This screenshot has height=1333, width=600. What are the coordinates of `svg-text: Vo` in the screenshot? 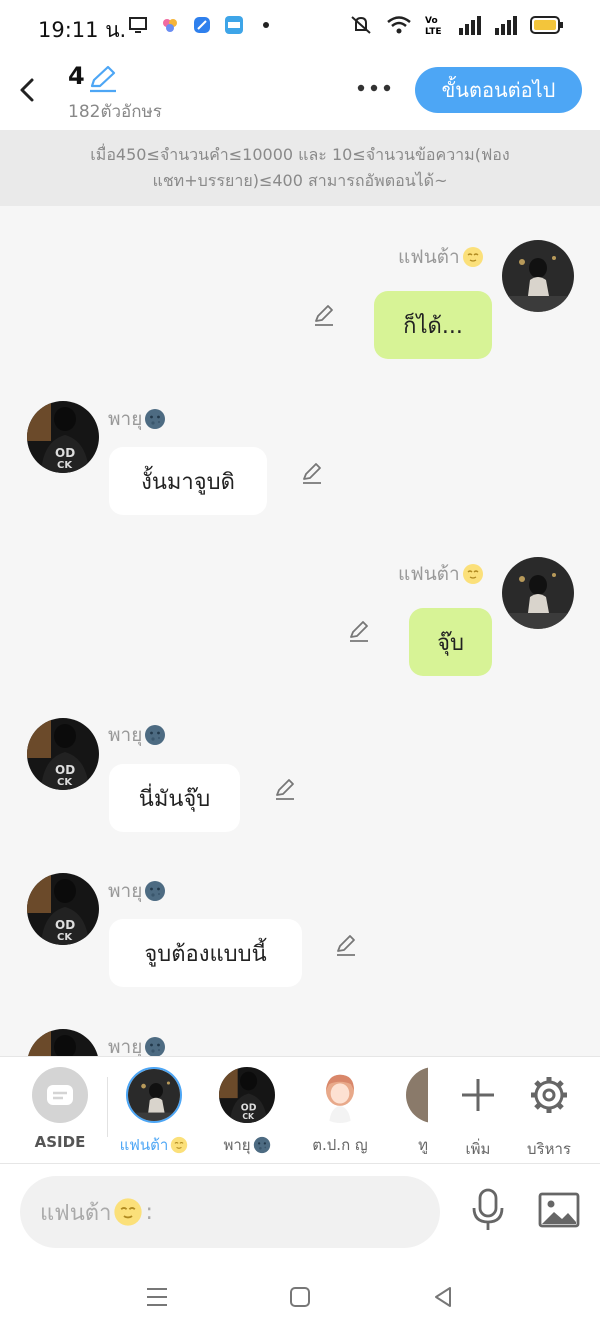 It's located at (431, 21).